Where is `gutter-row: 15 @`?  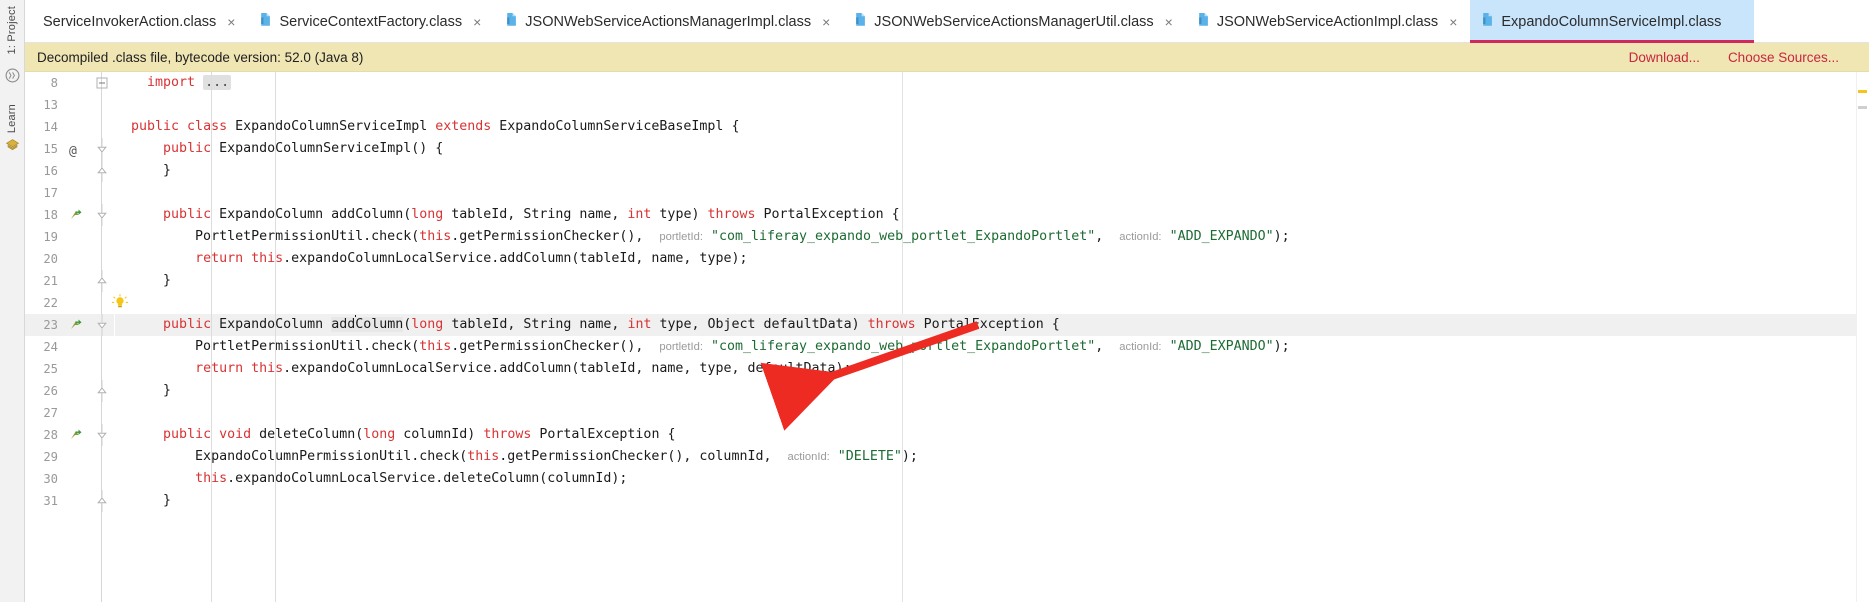 gutter-row: 15 @ is located at coordinates (69, 149).